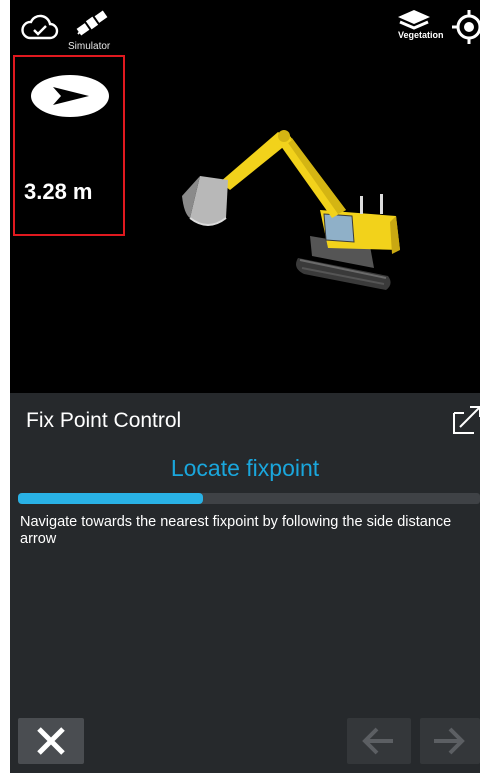 This screenshot has height=773, width=480. I want to click on direction-arrow-icon, so click(70, 96).